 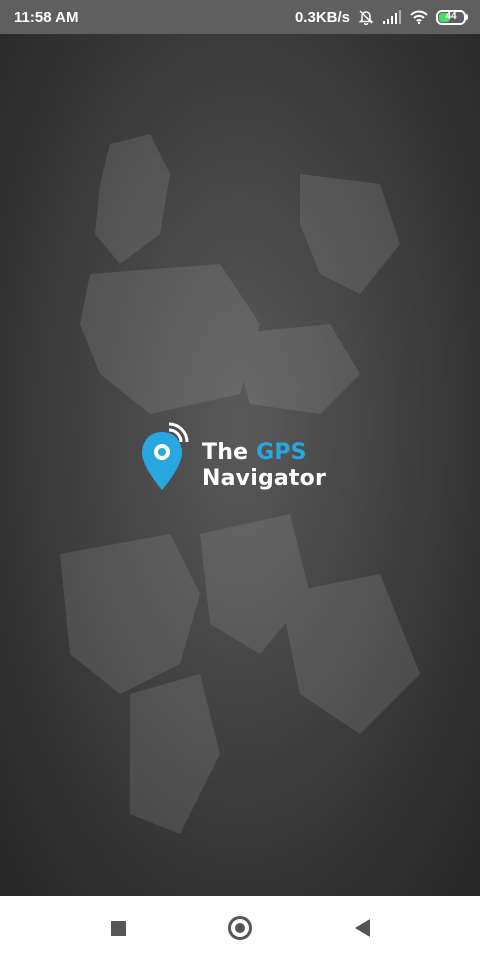 I want to click on signal-bars-icon, so click(x=392, y=17).